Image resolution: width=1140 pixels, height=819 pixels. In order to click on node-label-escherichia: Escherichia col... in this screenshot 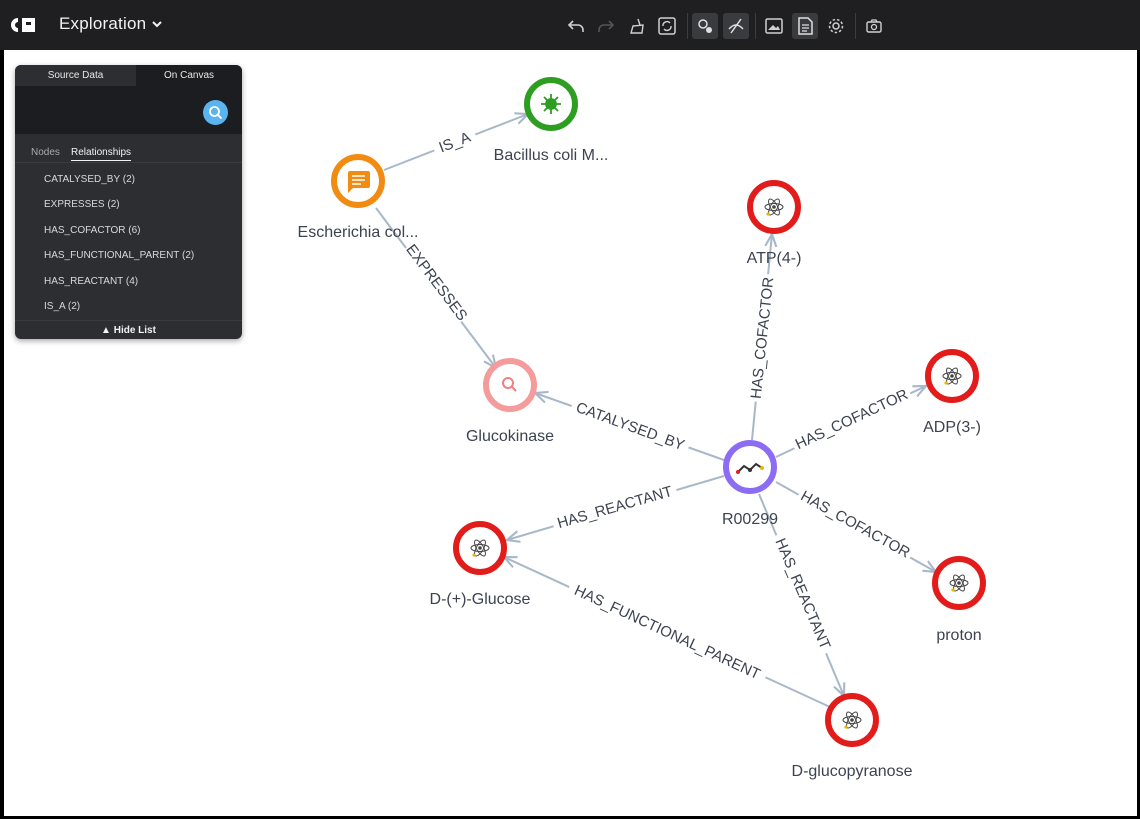, I will do `click(358, 232)`.